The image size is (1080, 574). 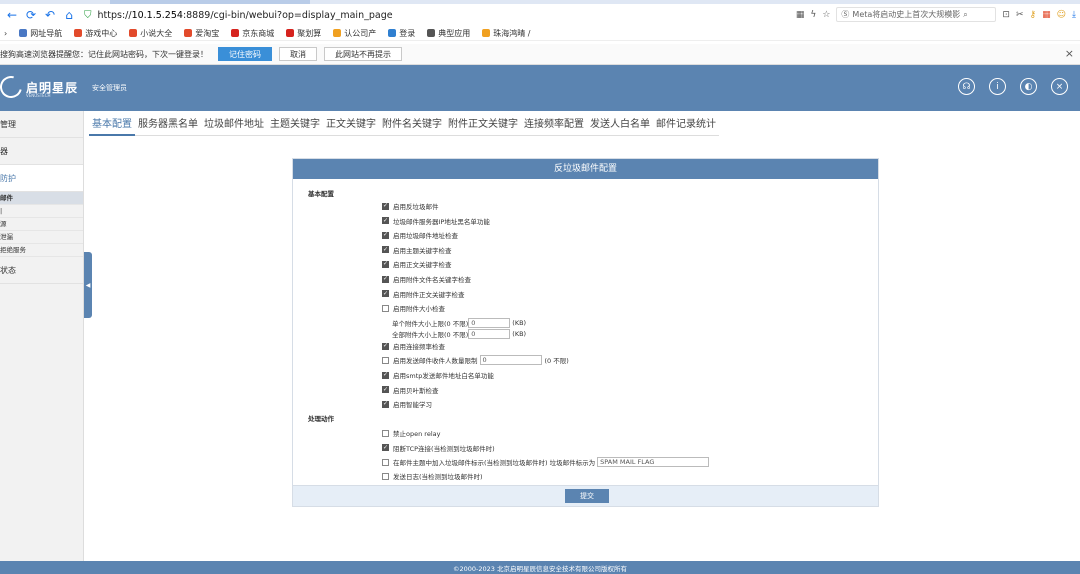 What do you see at coordinates (454, 33) in the screenshot?
I see `bookmark-label: 典型应用` at bounding box center [454, 33].